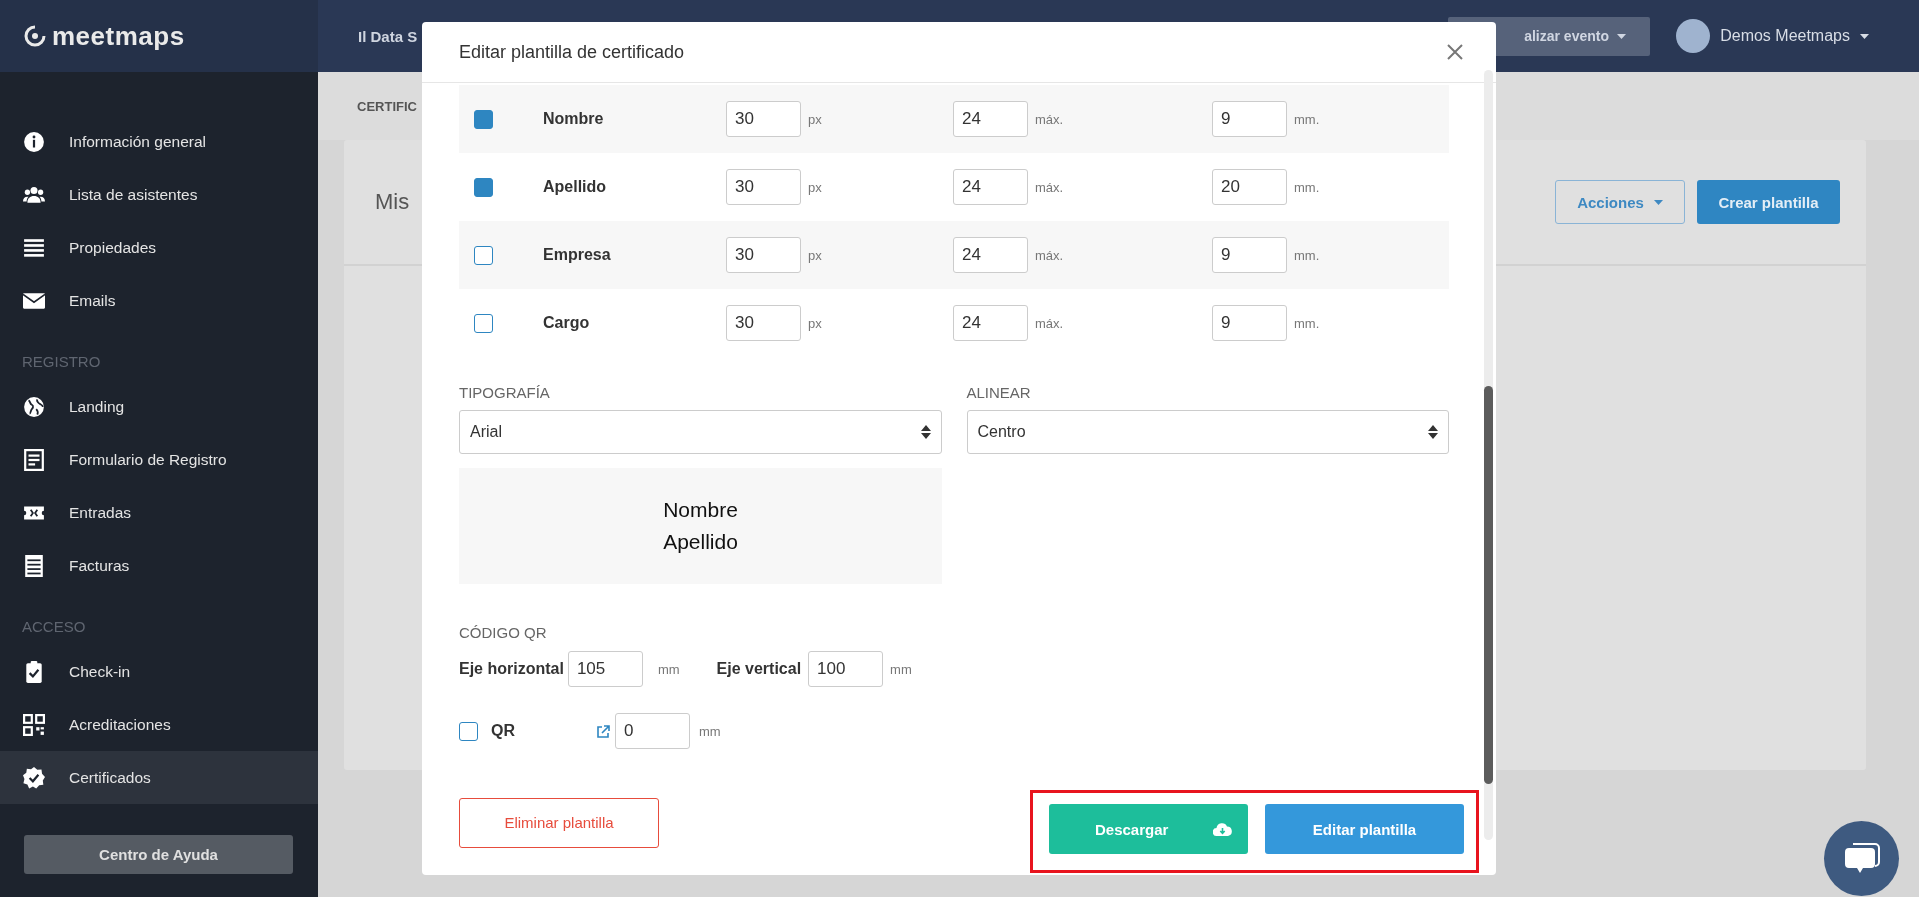 The height and width of the screenshot is (897, 1919). I want to click on page-tab: CERTIFIC, so click(387, 106).